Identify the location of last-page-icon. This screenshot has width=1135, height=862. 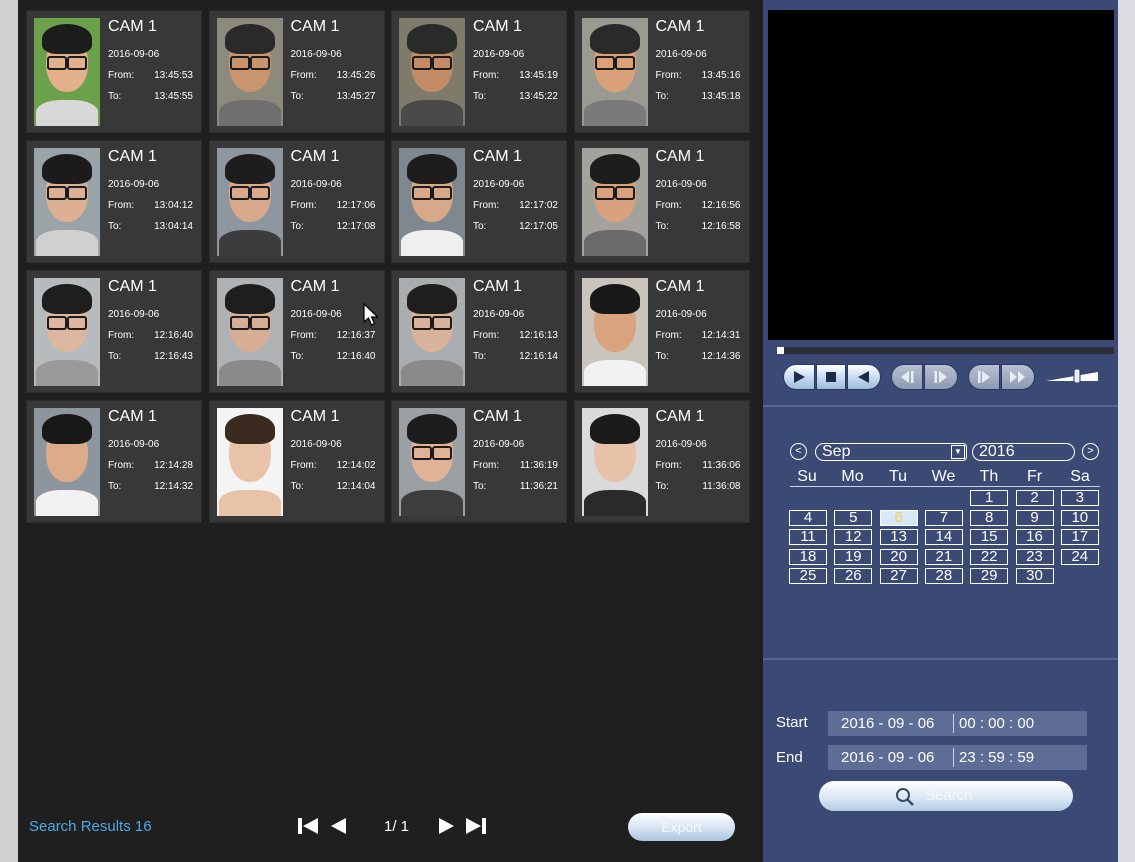
(476, 826).